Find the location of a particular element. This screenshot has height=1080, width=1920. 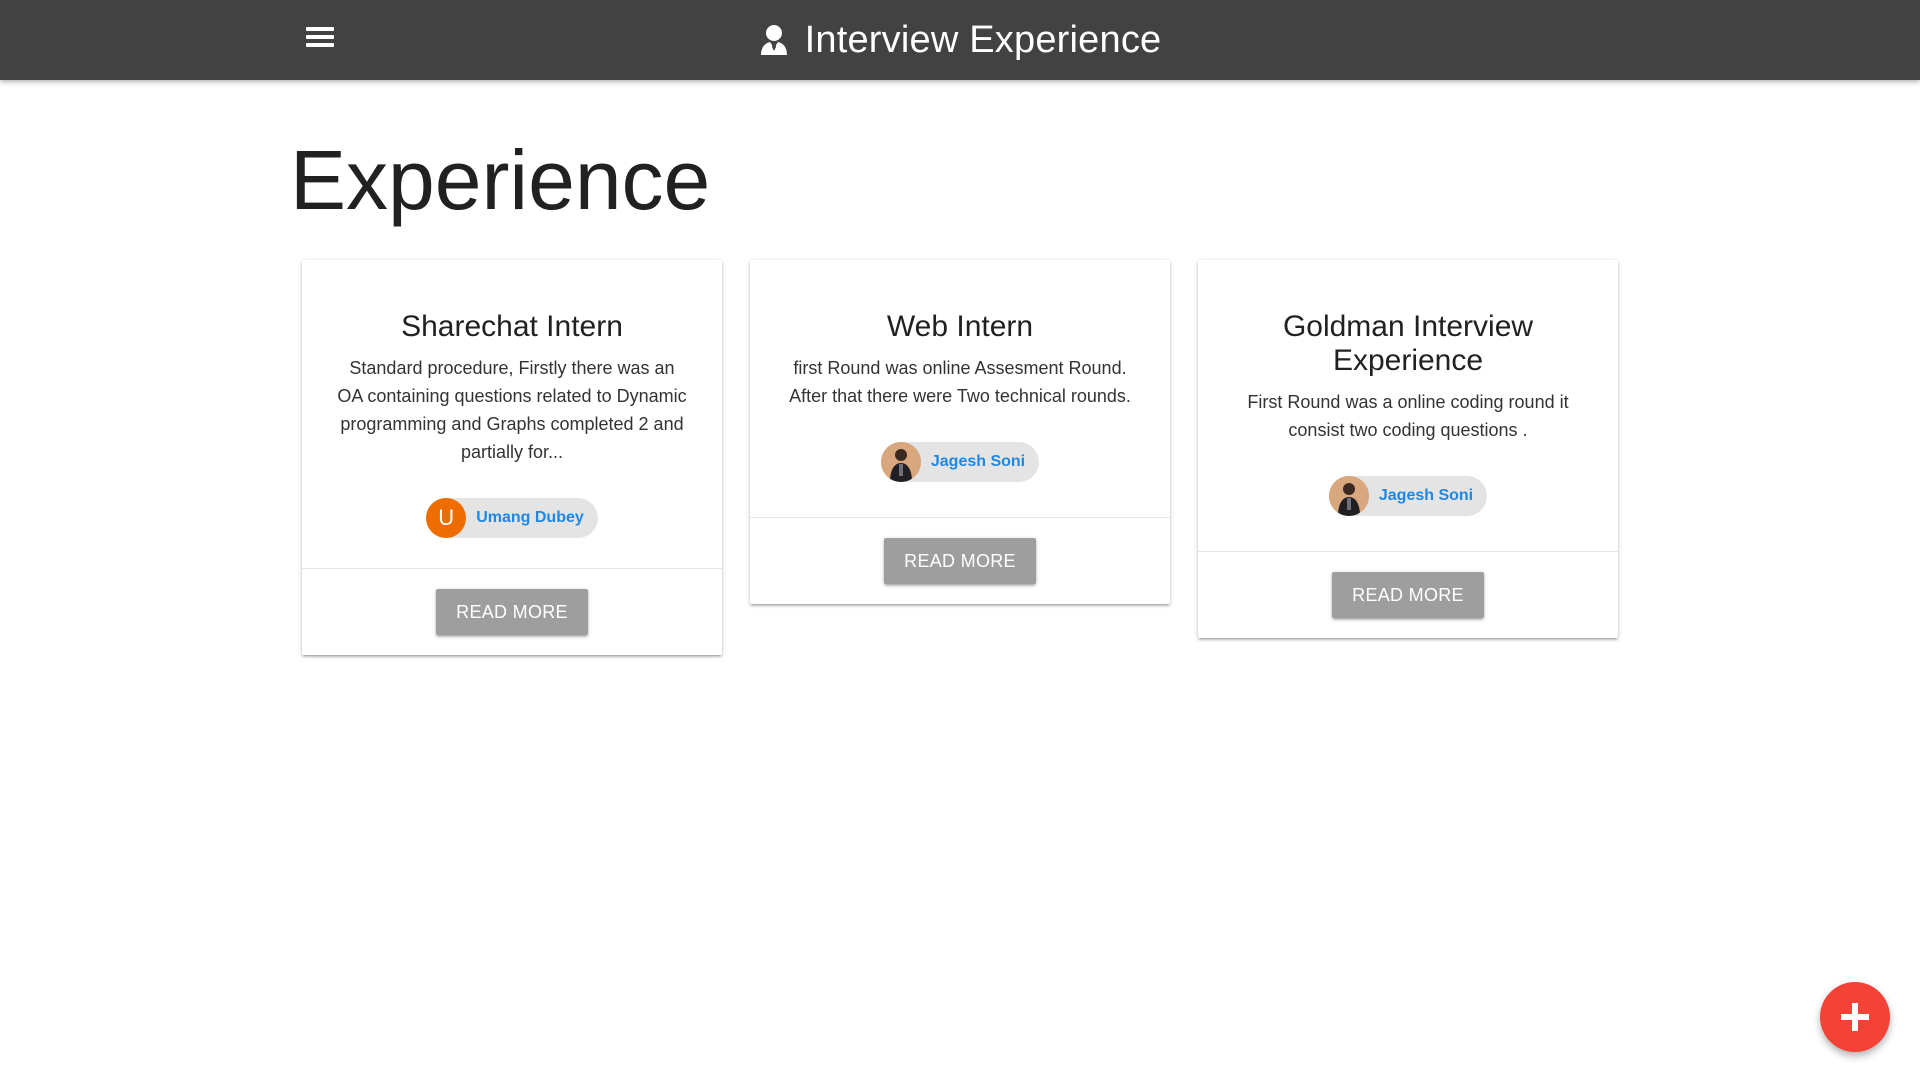

author-chip: U Umang Dubey is located at coordinates (512, 518).